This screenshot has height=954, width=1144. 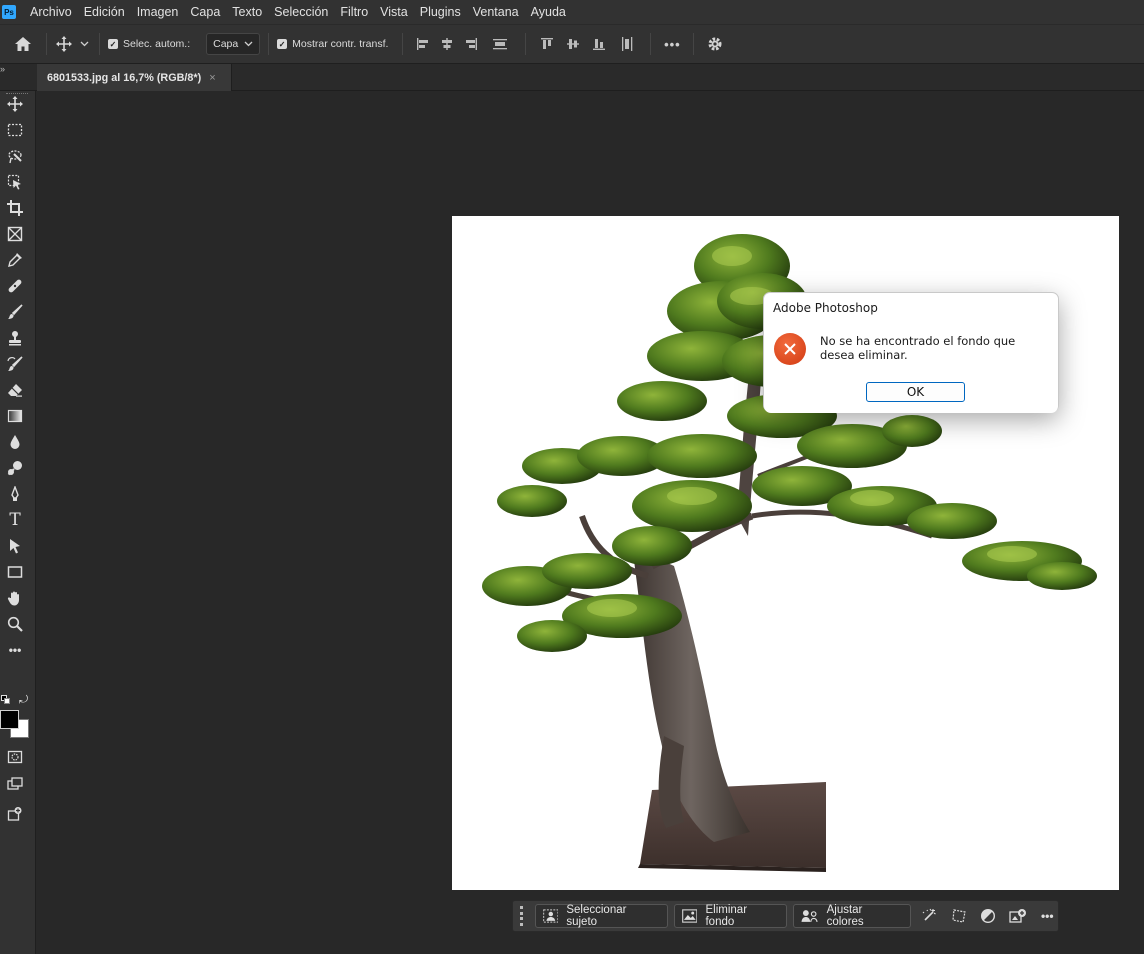 I want to click on align-vertical-center-icon, so click(x=573, y=44).